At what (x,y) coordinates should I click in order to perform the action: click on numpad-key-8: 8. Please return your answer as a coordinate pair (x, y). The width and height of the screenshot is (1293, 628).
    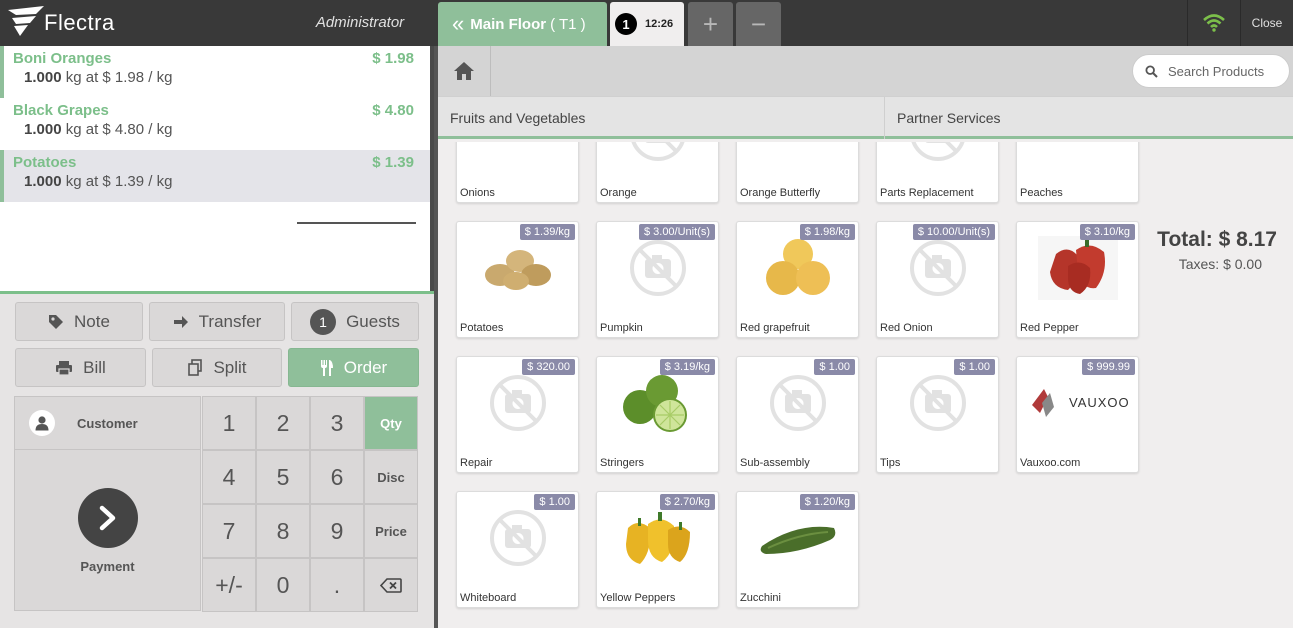
    Looking at the image, I should click on (283, 531).